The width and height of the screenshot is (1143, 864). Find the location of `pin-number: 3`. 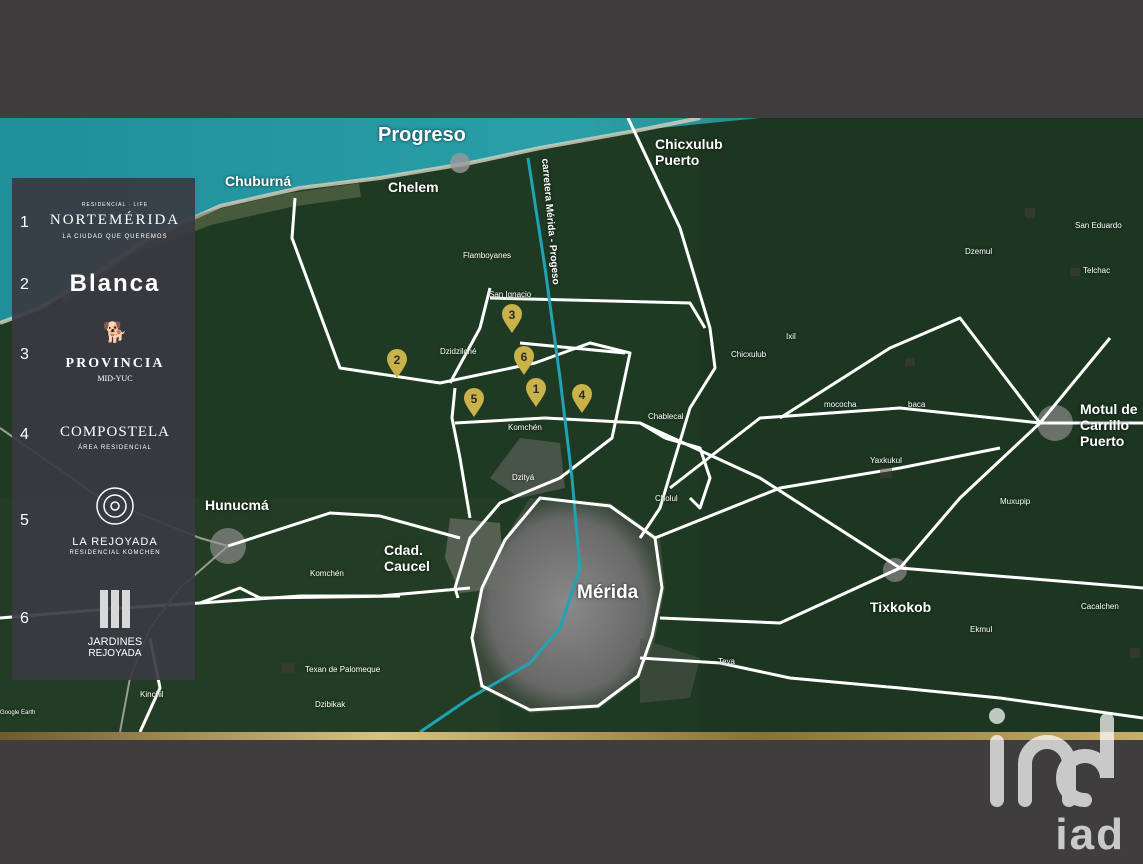

pin-number: 3 is located at coordinates (512, 315).